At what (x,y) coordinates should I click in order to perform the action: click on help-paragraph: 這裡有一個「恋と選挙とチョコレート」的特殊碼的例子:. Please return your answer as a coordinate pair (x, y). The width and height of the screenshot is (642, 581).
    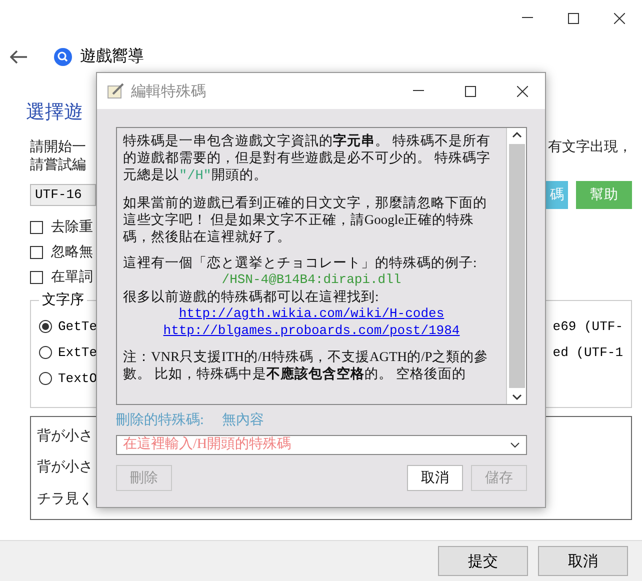
    Looking at the image, I should click on (300, 262).